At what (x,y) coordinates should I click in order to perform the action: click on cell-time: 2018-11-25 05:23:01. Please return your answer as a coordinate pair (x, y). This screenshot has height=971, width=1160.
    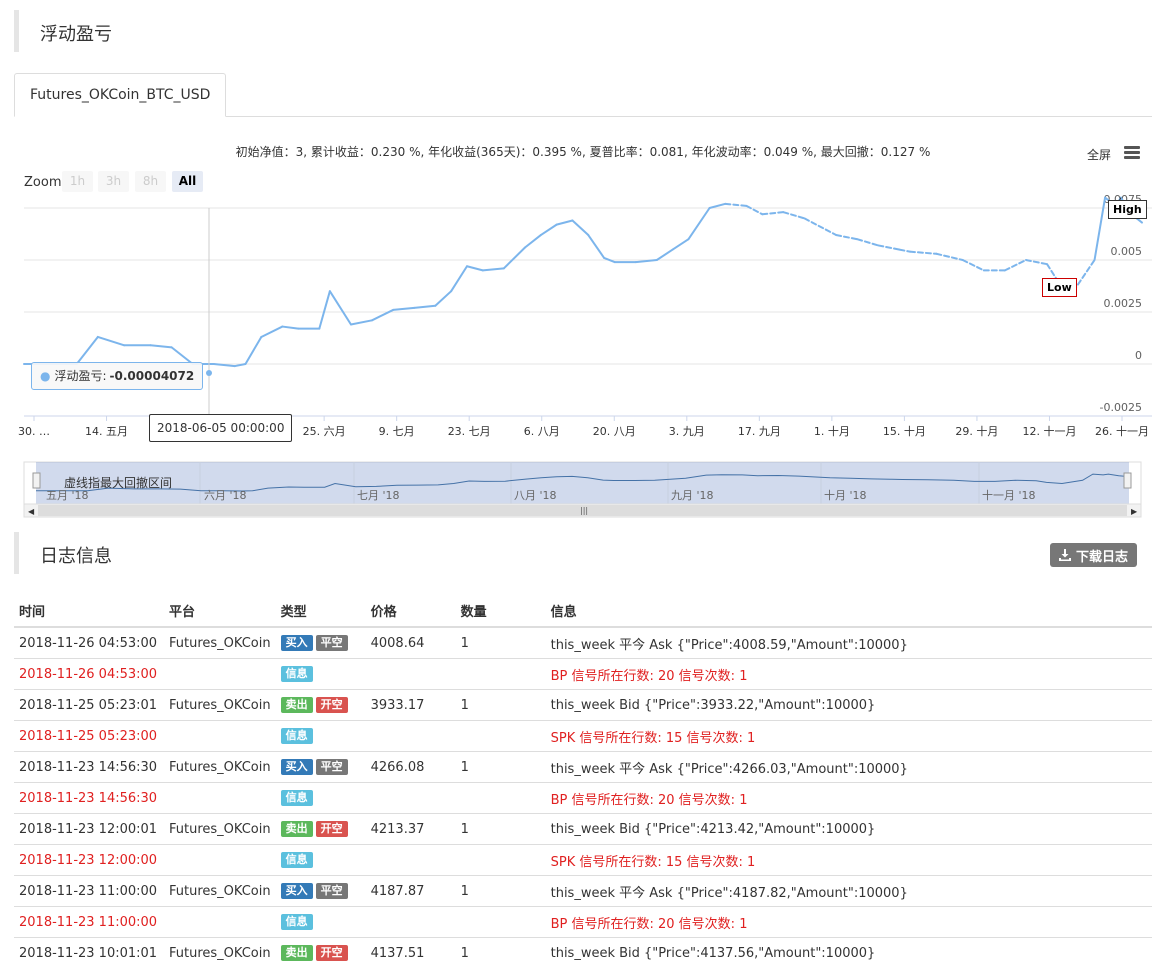
    Looking at the image, I should click on (89, 705).